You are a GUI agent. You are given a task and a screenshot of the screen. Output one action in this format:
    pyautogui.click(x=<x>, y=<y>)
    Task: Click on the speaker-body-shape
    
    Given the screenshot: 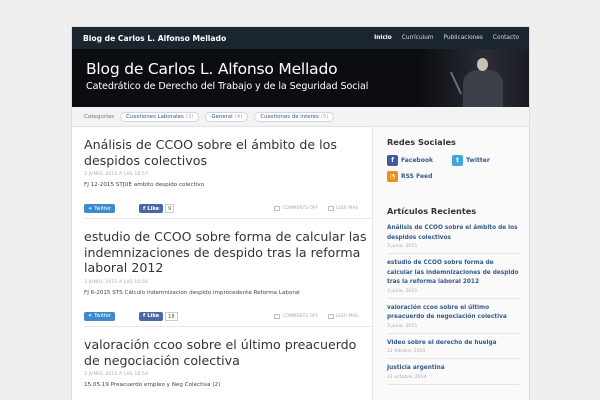 What is the action you would take?
    pyautogui.click(x=483, y=88)
    